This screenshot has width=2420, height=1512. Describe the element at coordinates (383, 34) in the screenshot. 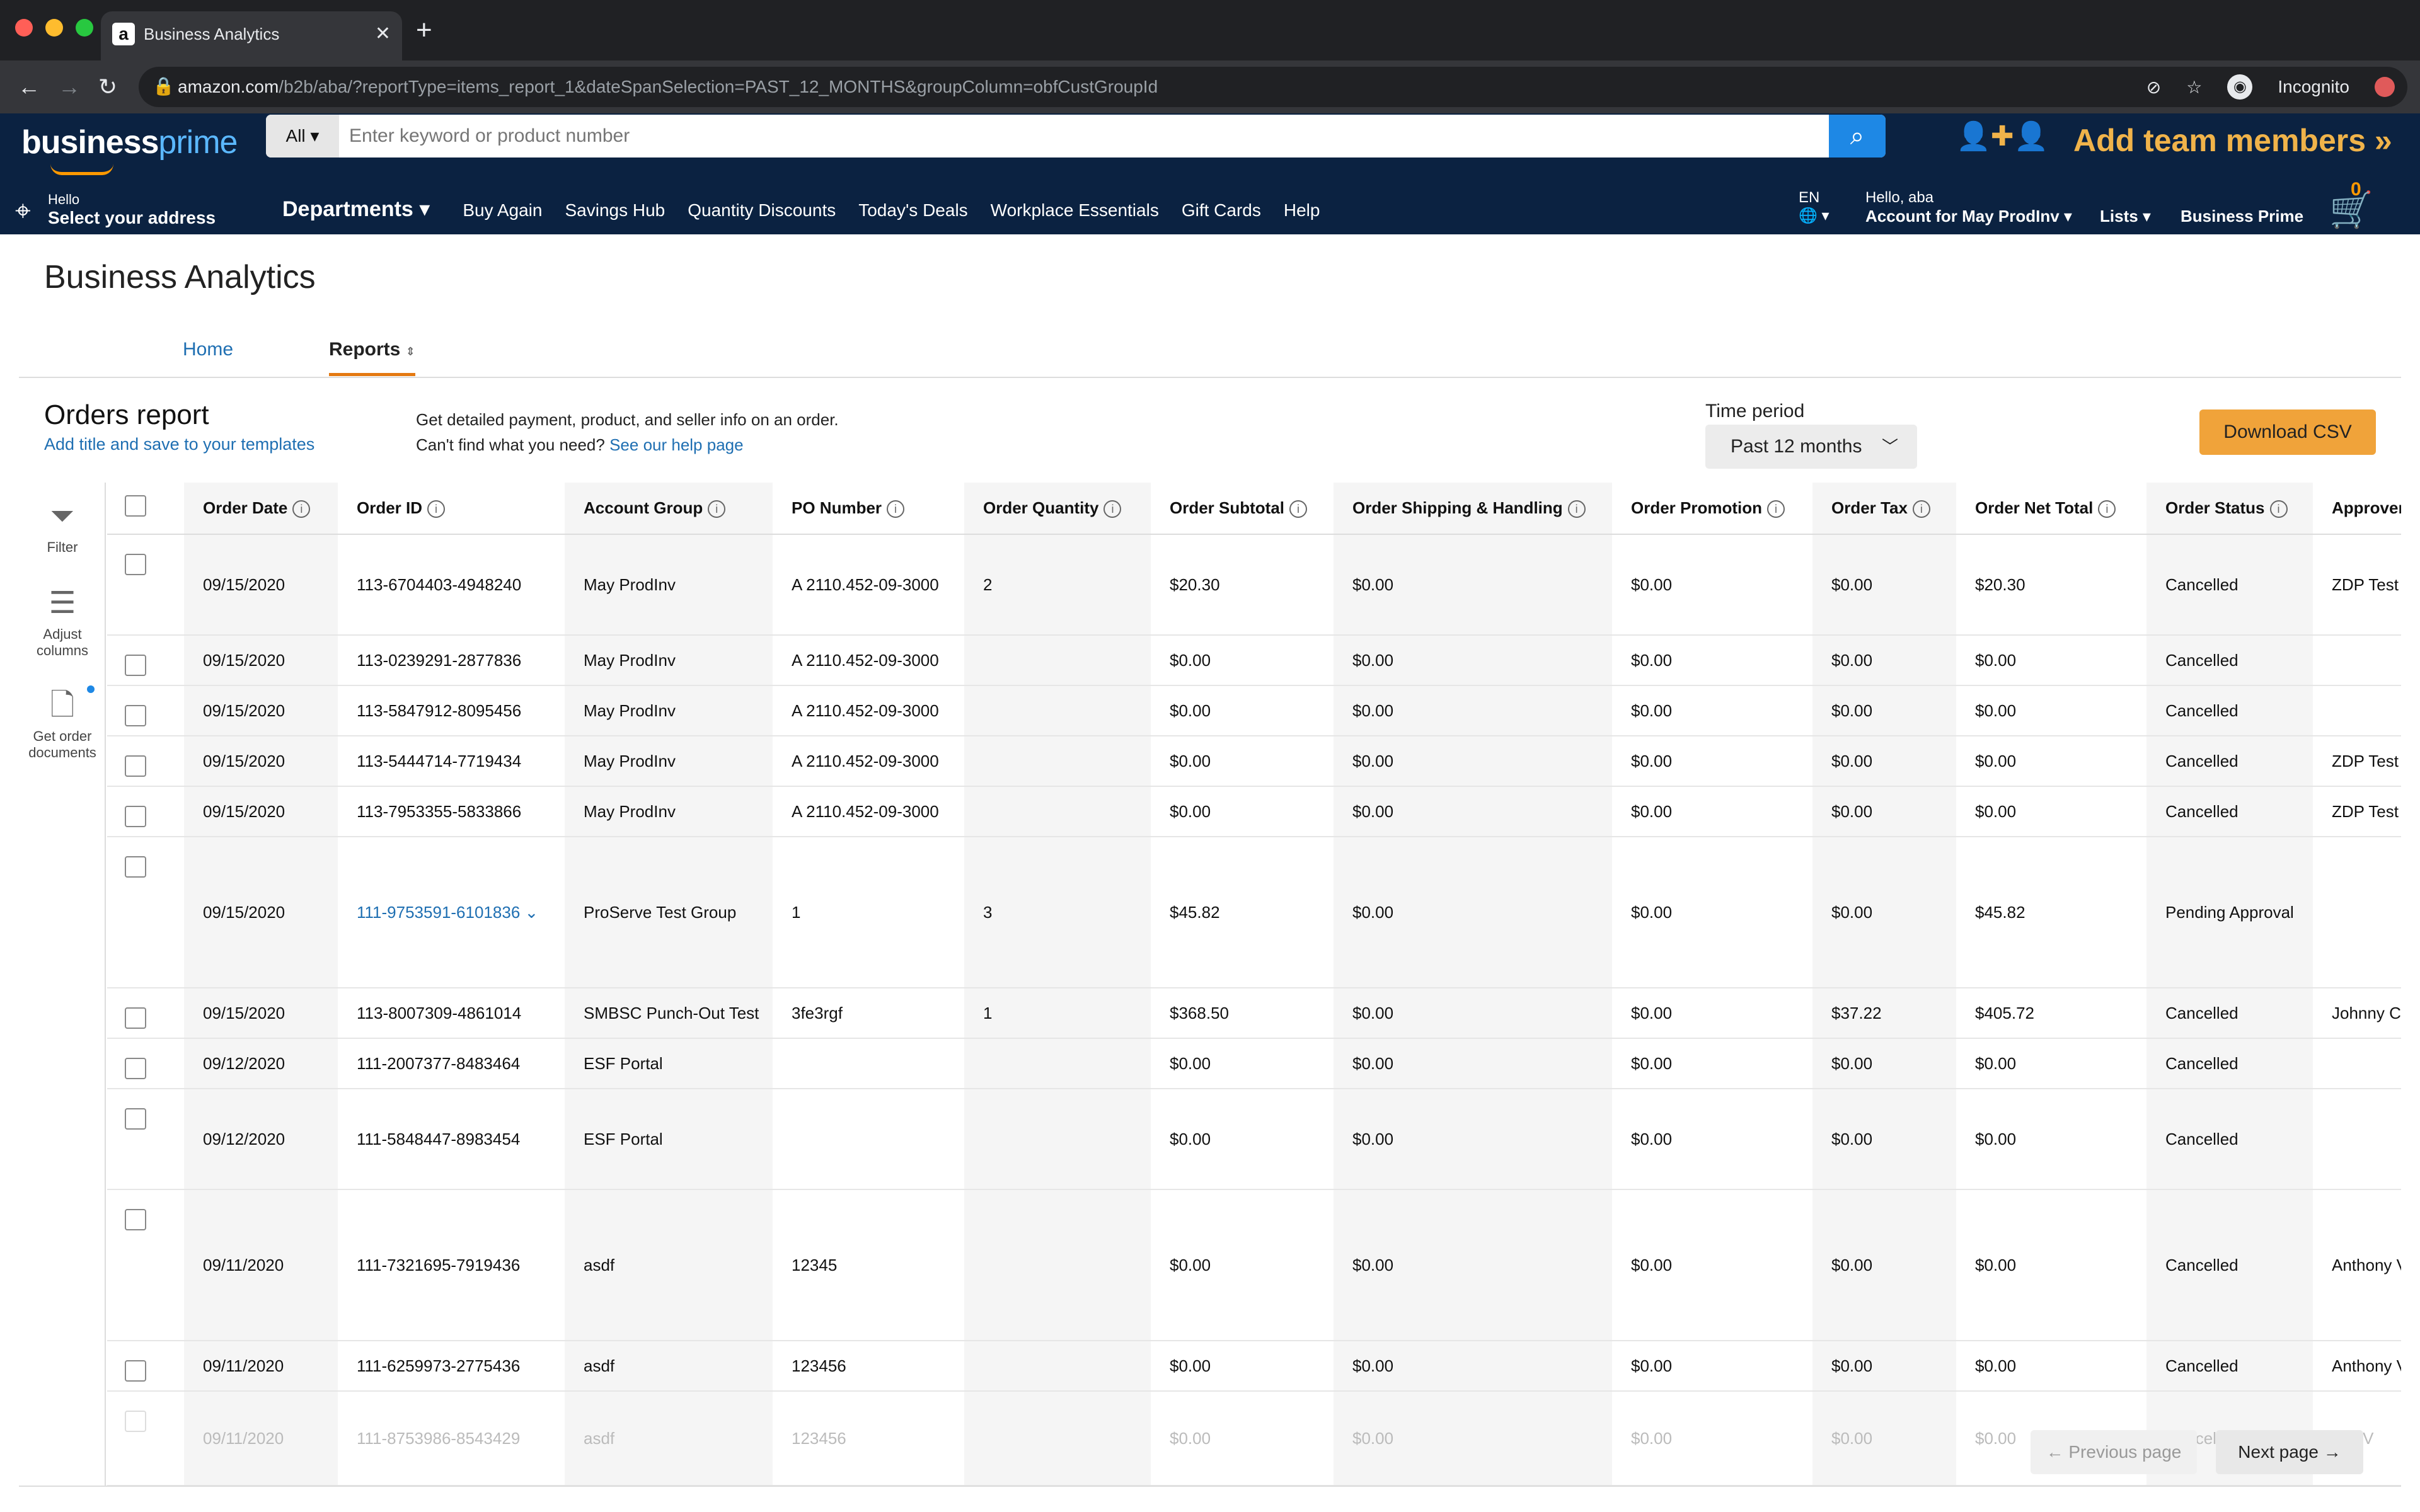

I see `tab-close-icon: ✕` at that location.